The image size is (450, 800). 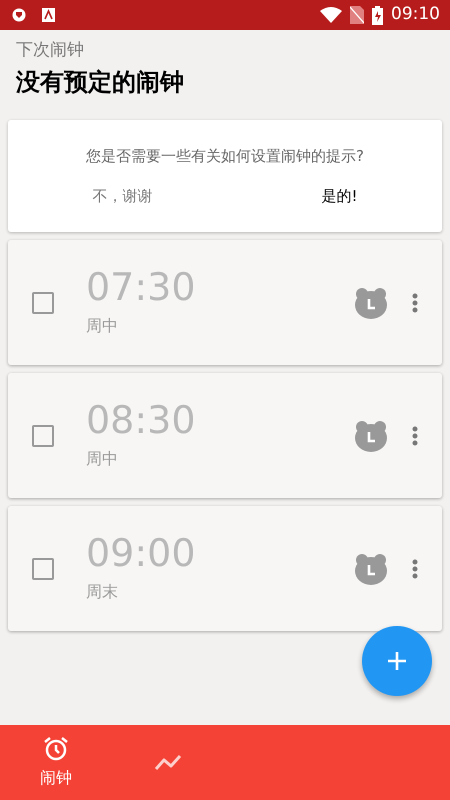 I want to click on no-sim-icon, so click(x=357, y=15).